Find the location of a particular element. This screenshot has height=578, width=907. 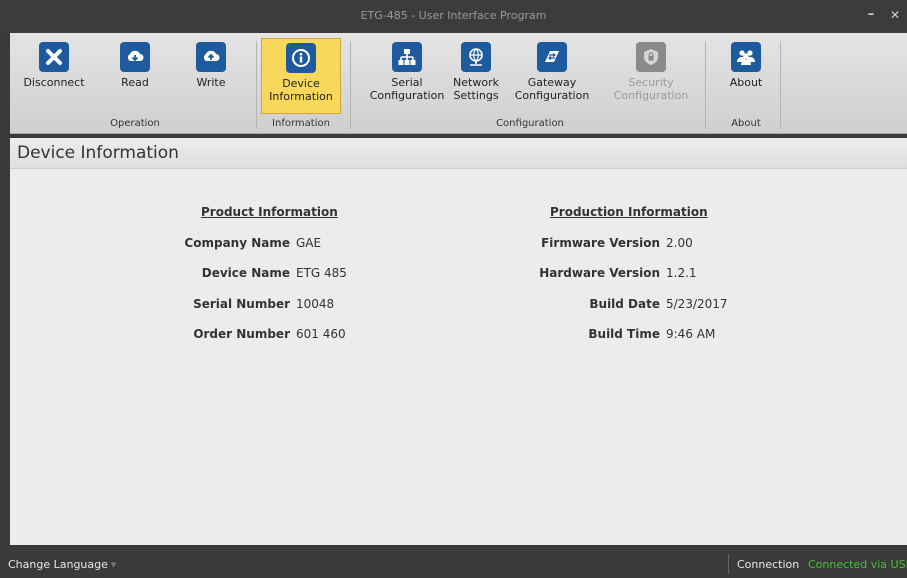

device-name-label: Device Name is located at coordinates (245, 273).